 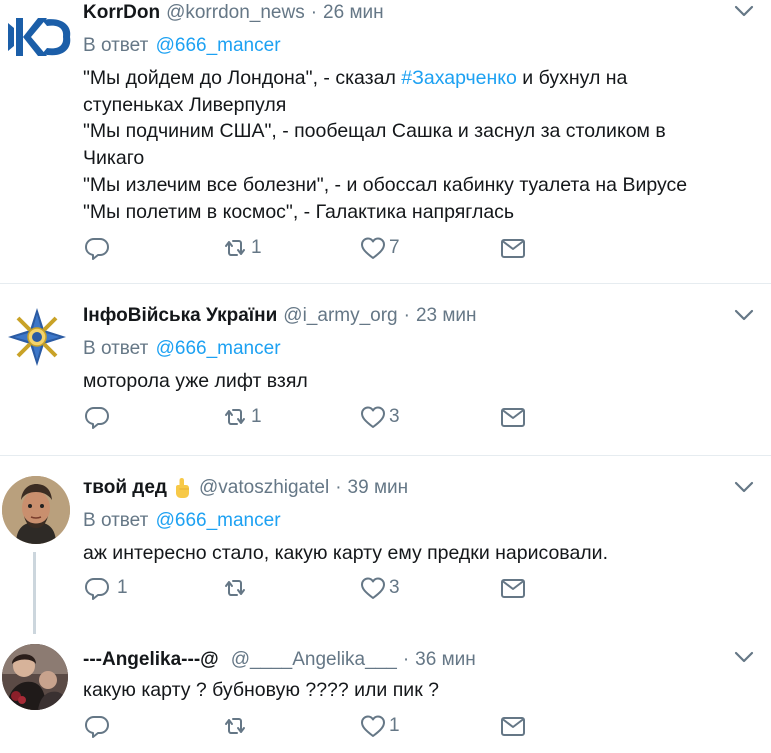 What do you see at coordinates (264, 488) in the screenshot?
I see `user-handle: @vatoszhigatel` at bounding box center [264, 488].